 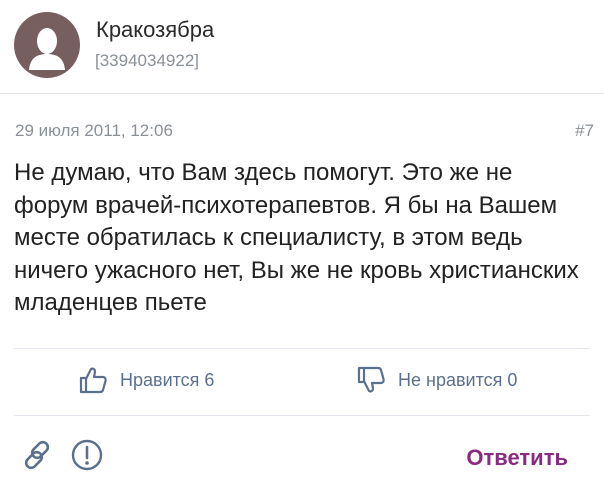 I want to click on post-date: 29 июля 2011, 12:06, so click(x=94, y=130).